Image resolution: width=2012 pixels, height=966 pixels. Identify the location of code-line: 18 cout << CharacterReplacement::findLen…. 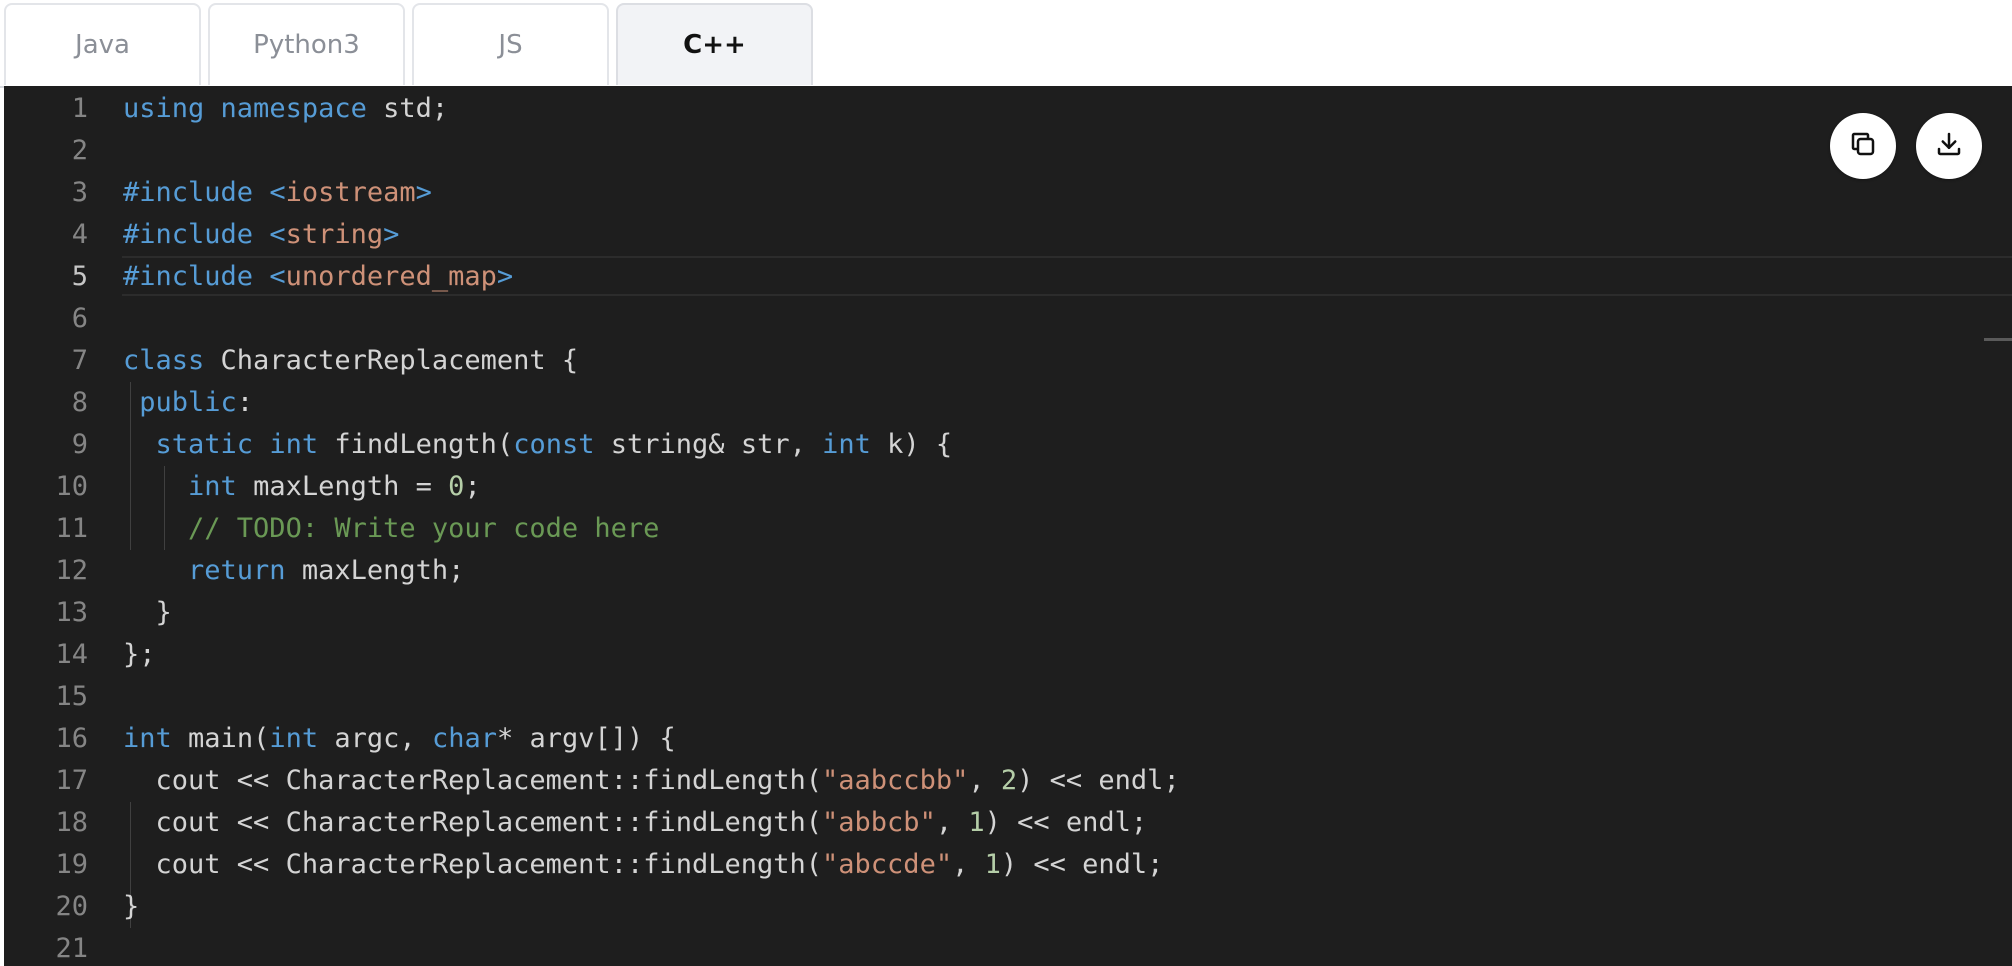
(1008, 823).